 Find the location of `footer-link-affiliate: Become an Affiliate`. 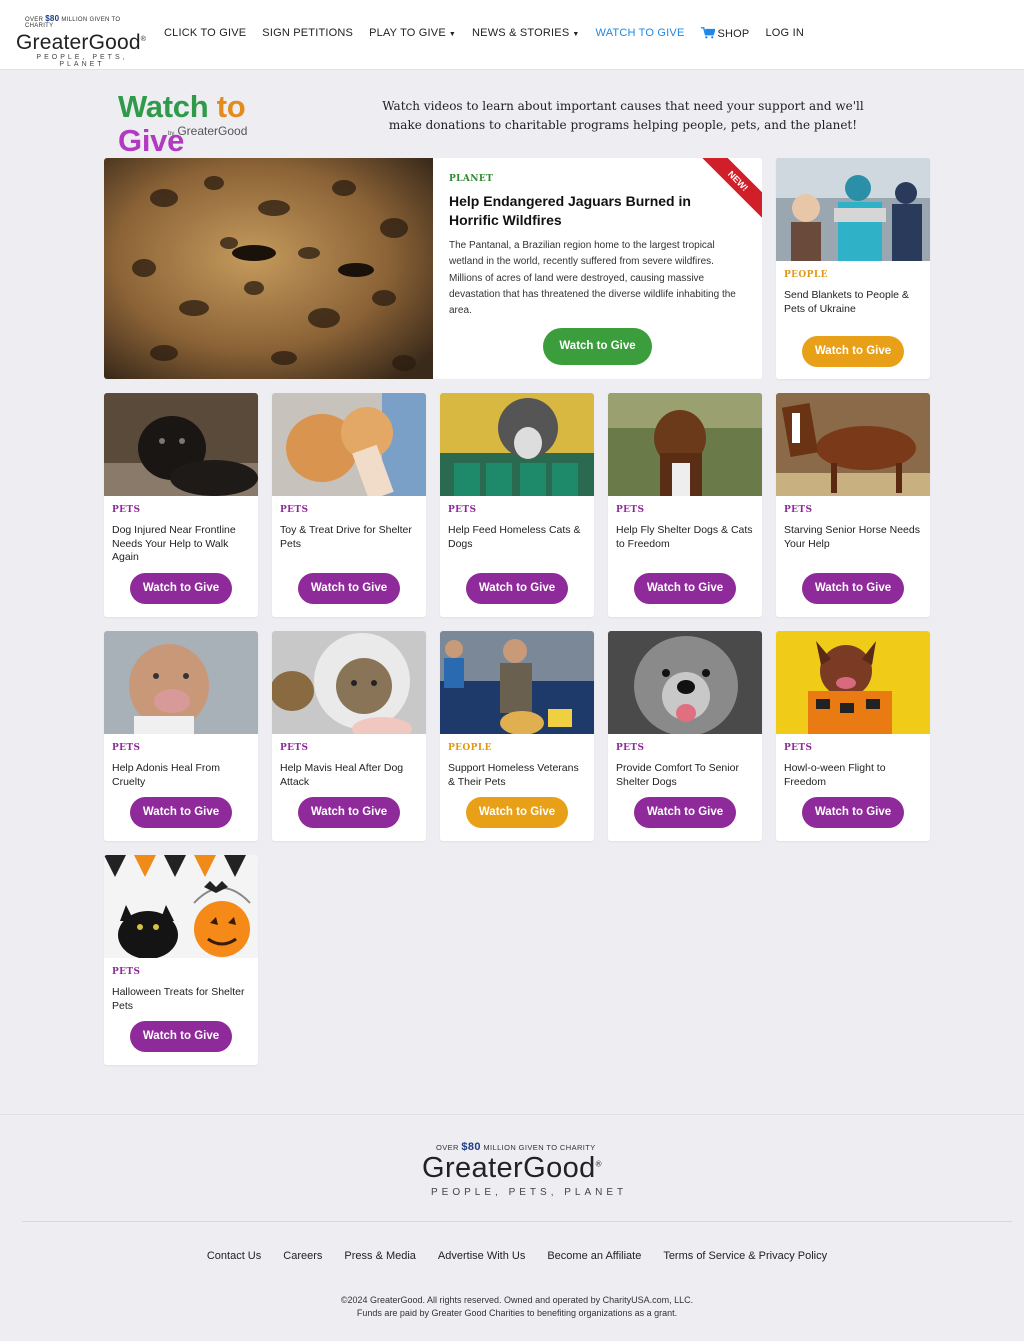

footer-link-affiliate: Become an Affiliate is located at coordinates (594, 1256).